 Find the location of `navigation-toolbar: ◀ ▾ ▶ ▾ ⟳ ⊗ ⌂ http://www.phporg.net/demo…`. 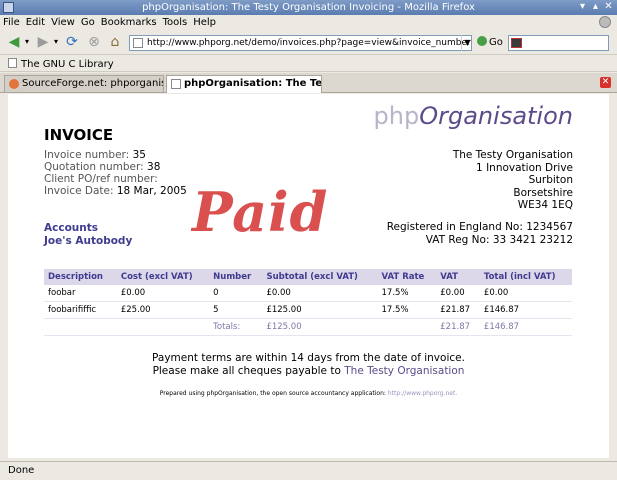

navigation-toolbar: ◀ ▾ ▶ ▾ ⟳ ⊗ ⌂ http://www.phporg.net/demo… is located at coordinates (308, 42).